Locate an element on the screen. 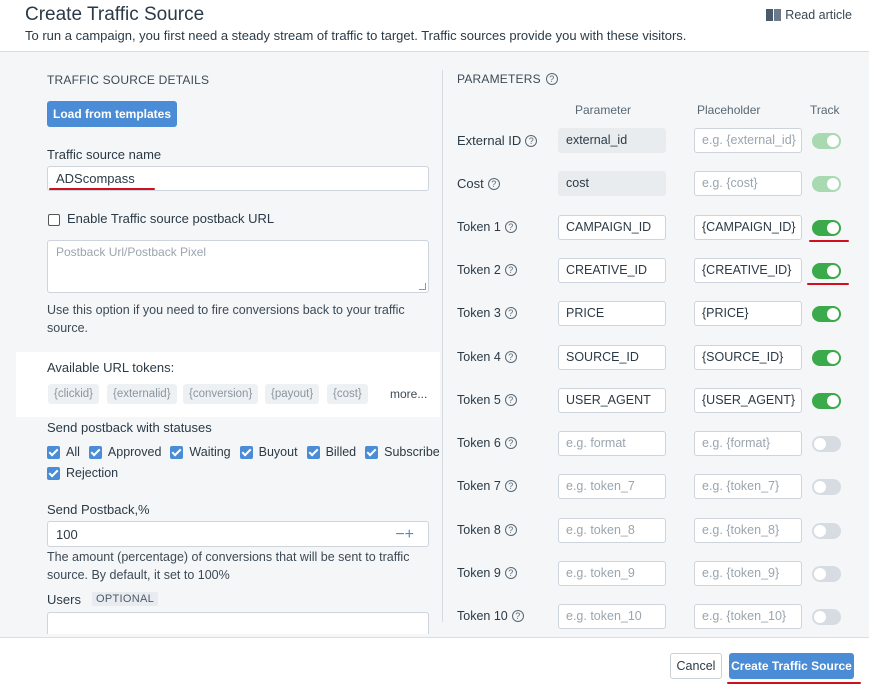 The height and width of the screenshot is (692, 869). placeholder-input-1: e.g. {external_id} is located at coordinates (748, 140).